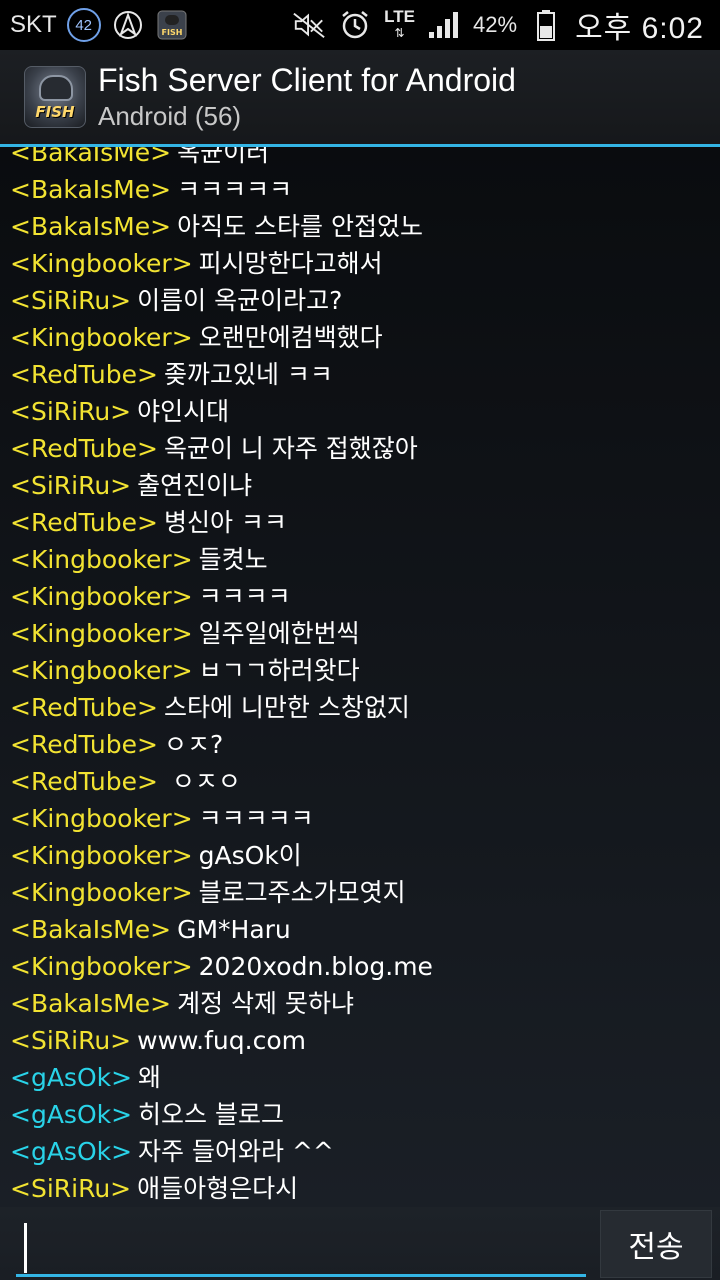 Image resolution: width=720 pixels, height=1280 pixels. I want to click on app-subtitle: Android (56), so click(170, 116).